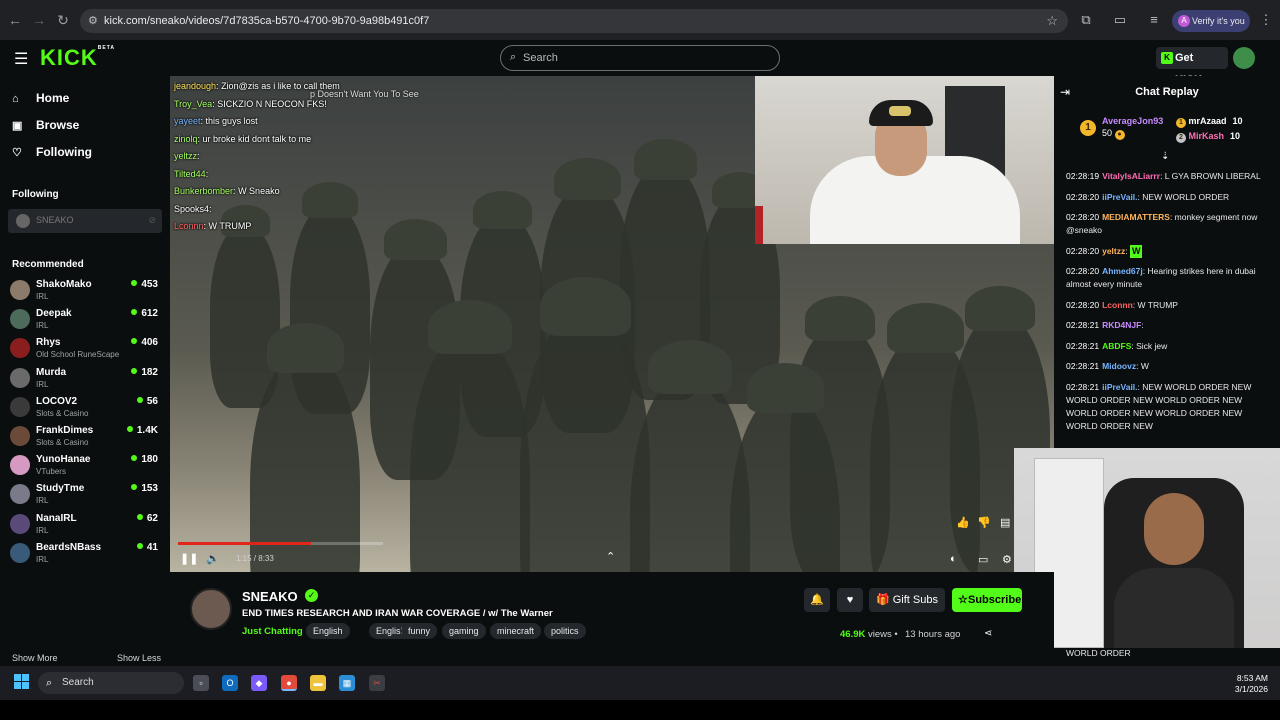  Describe the element at coordinates (63, 20) in the screenshot. I see `reload-icon: ↻` at that location.